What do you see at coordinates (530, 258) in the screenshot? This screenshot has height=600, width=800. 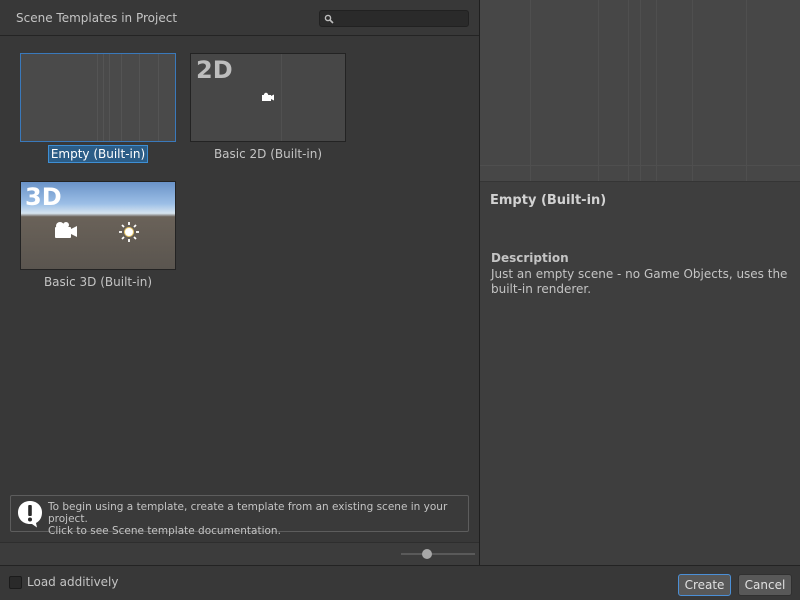 I see `description-heading: Description` at bounding box center [530, 258].